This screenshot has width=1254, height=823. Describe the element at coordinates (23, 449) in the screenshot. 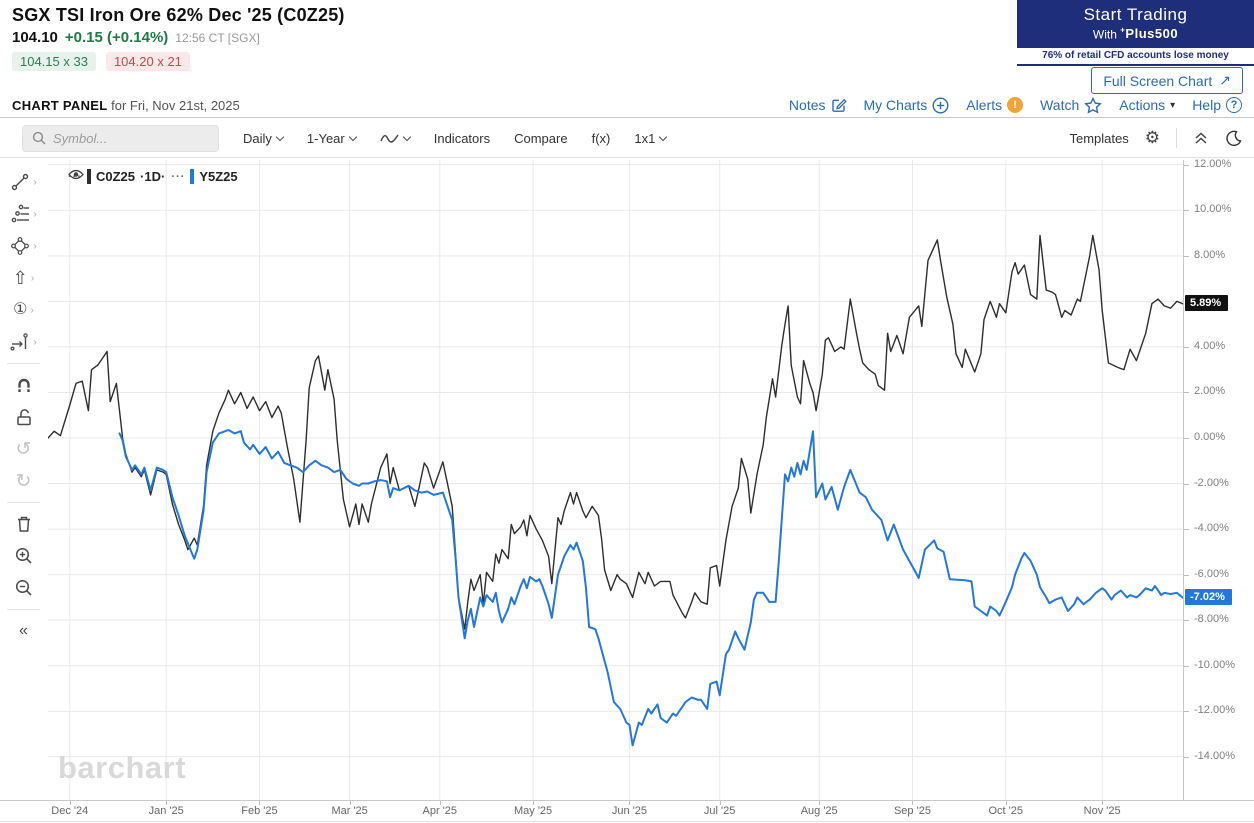

I see `undo-button: ↺` at that location.